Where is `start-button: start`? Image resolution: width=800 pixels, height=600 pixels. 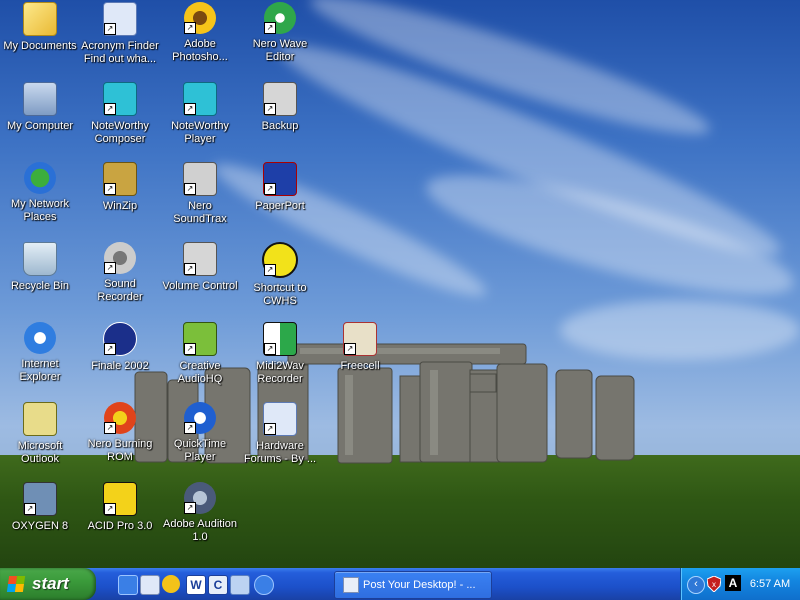 start-button: start is located at coordinates (48, 584).